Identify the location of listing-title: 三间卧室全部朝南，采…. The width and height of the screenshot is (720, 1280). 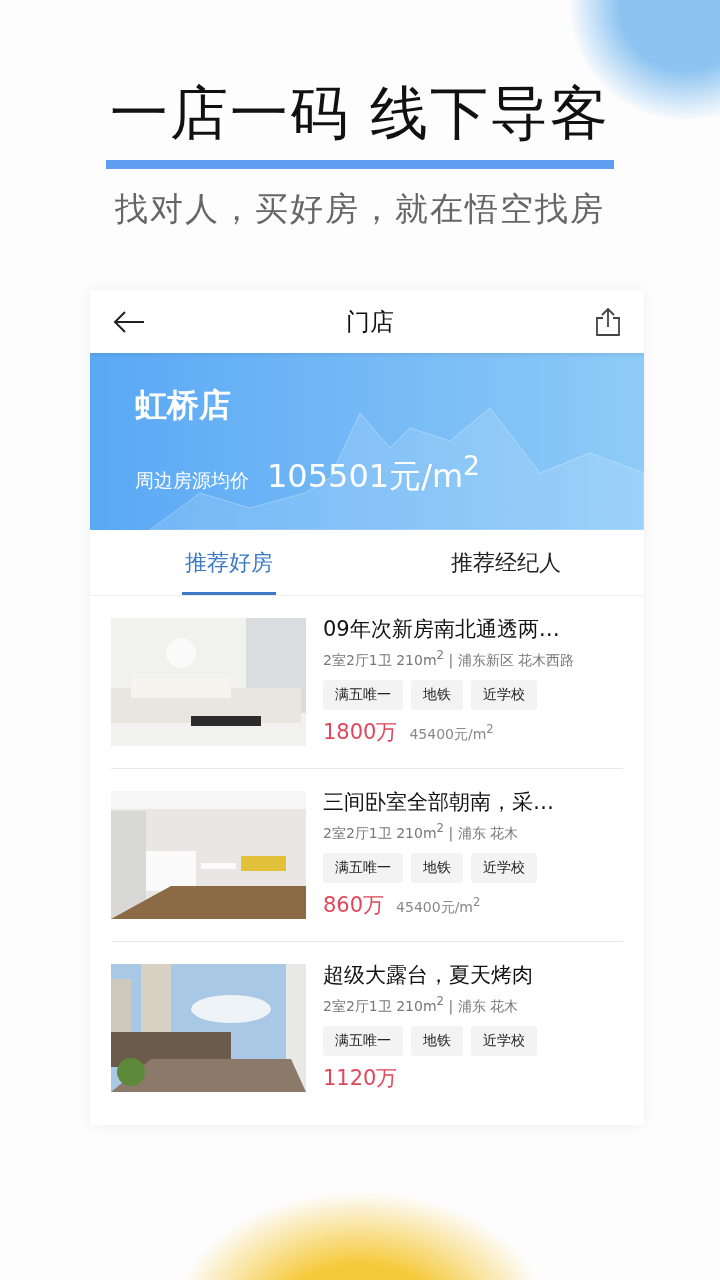
(438, 802).